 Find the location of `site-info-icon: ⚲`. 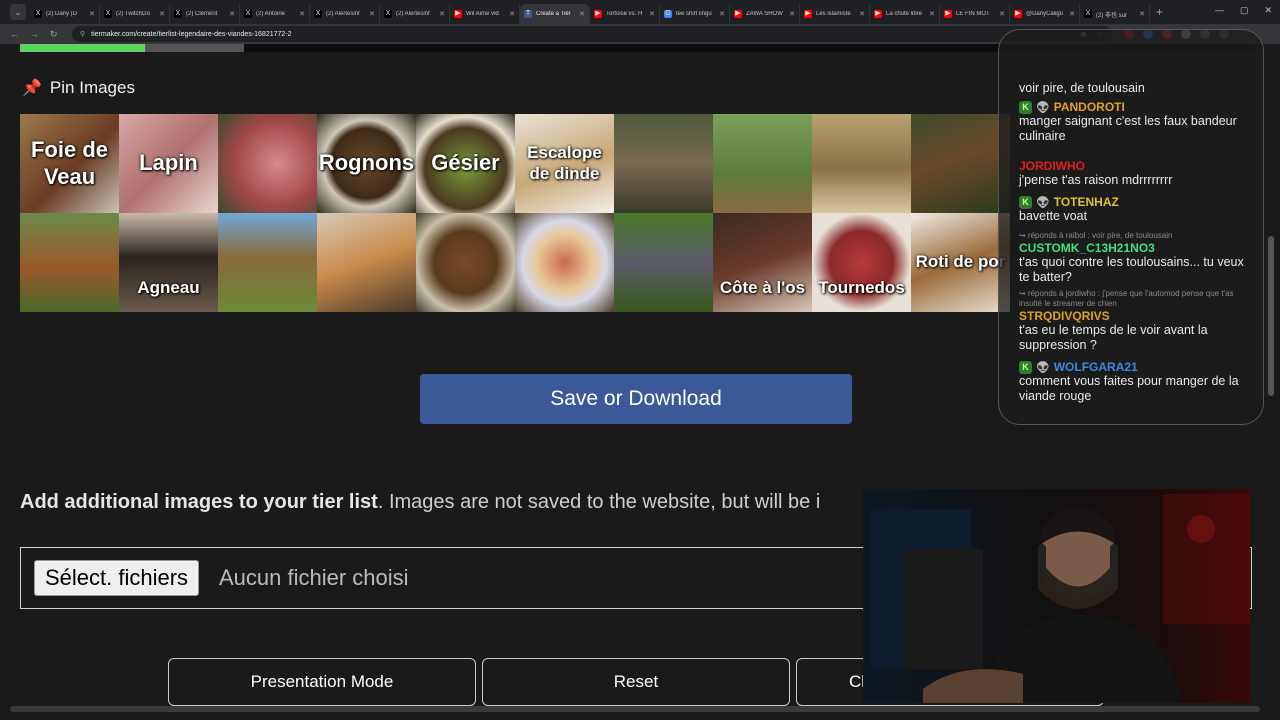

site-info-icon: ⚲ is located at coordinates (82, 34).